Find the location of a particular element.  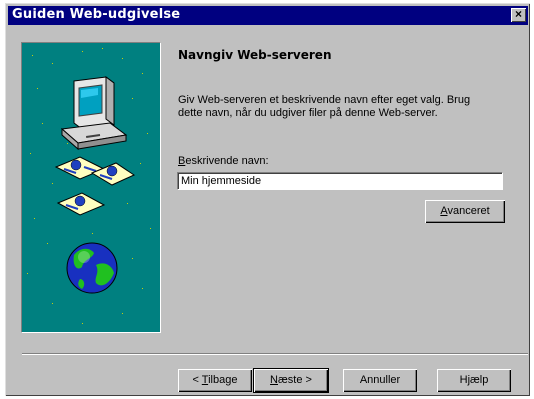

close-button: × is located at coordinates (518, 15).